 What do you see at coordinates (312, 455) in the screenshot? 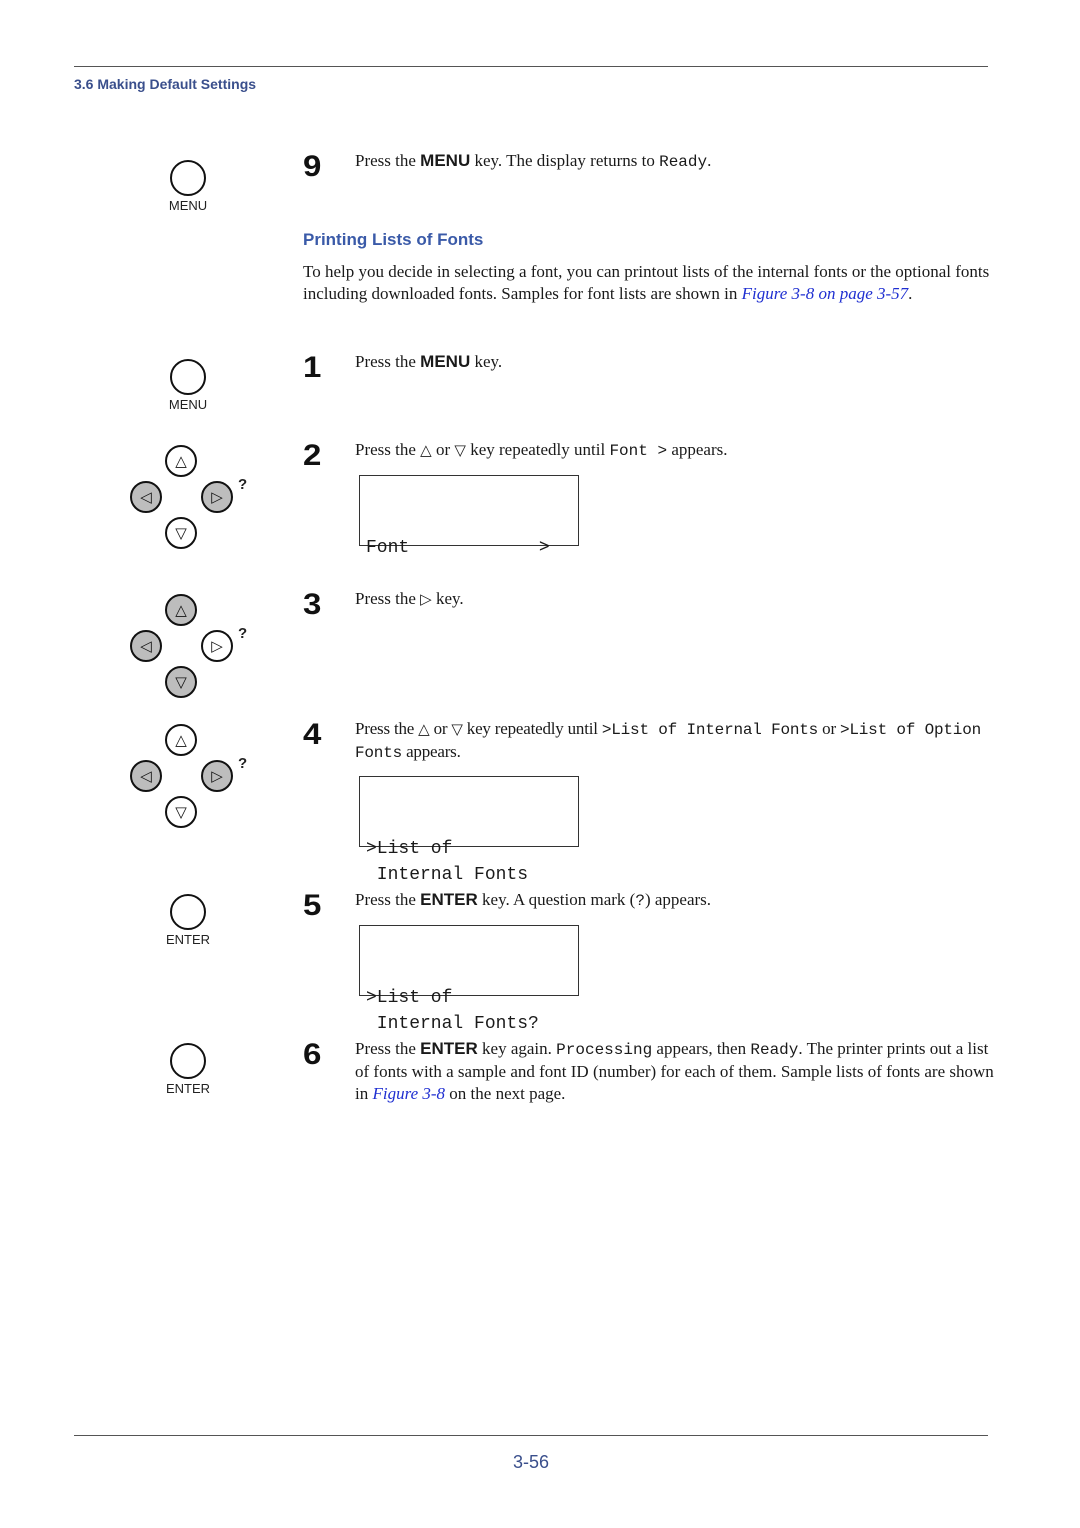
I see `step-number: 2` at bounding box center [312, 455].